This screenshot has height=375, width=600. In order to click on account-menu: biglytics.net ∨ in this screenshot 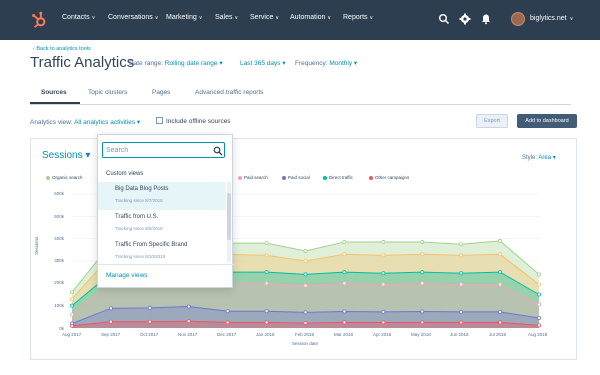, I will do `click(551, 18)`.